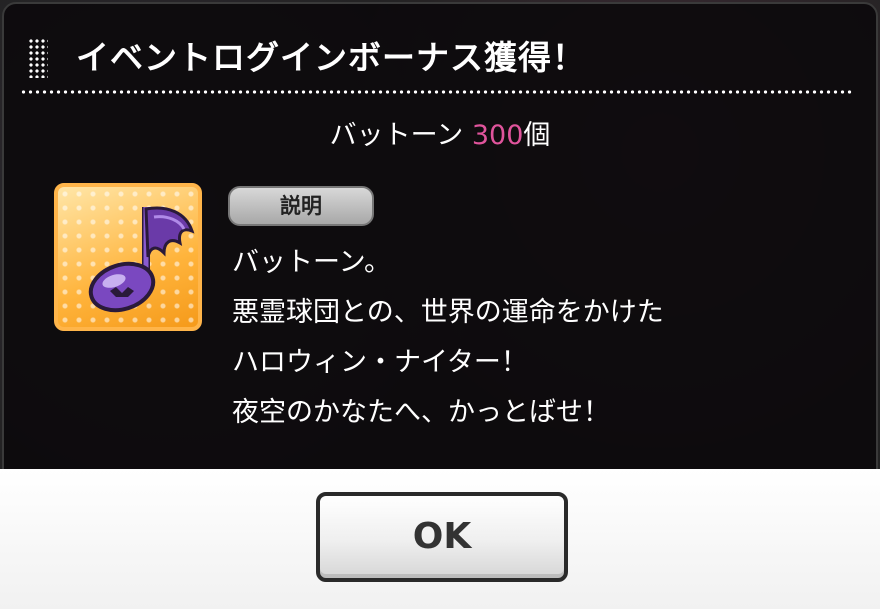  Describe the element at coordinates (141, 259) in the screenshot. I see `bat-winged-music-note-icon` at that location.